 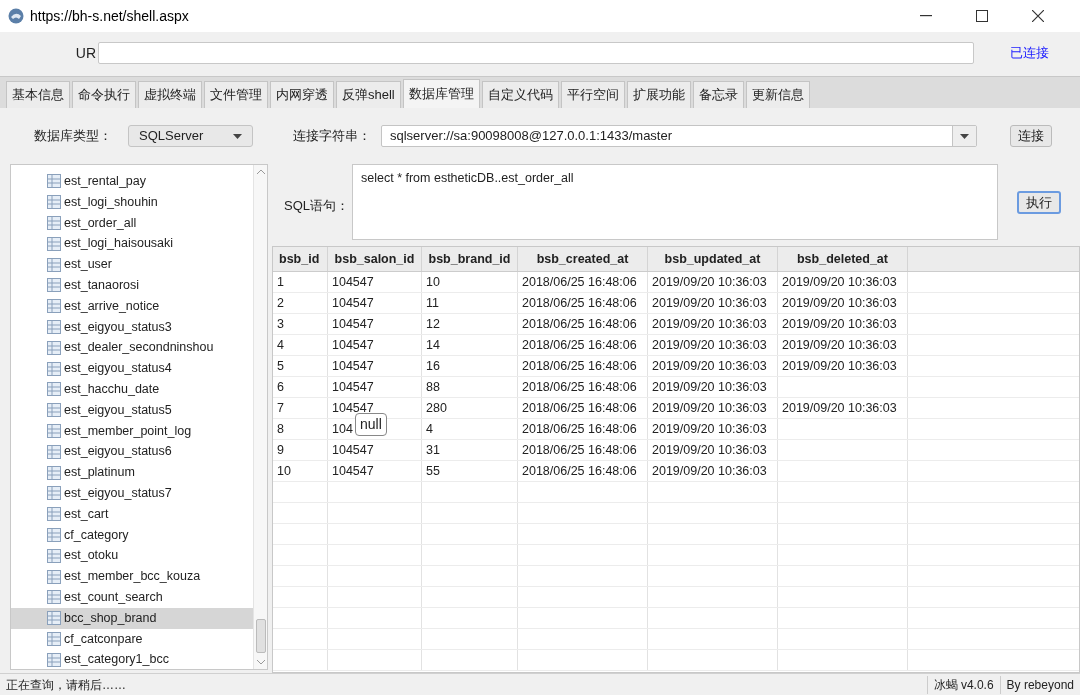 I want to click on table-cell-text: 31, so click(x=433, y=450).